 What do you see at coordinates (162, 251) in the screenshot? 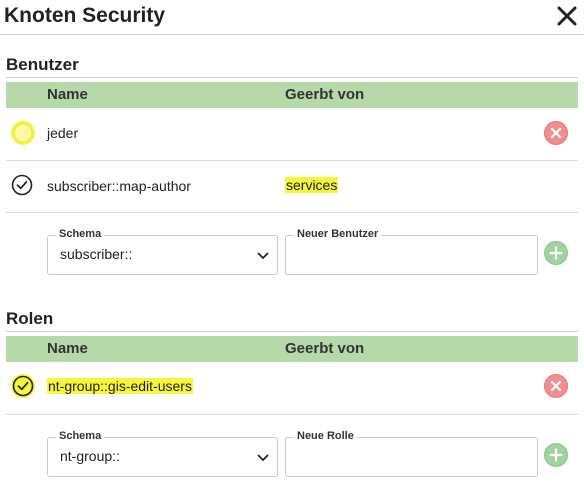
I see `schema-select: Schema subscriber::` at bounding box center [162, 251].